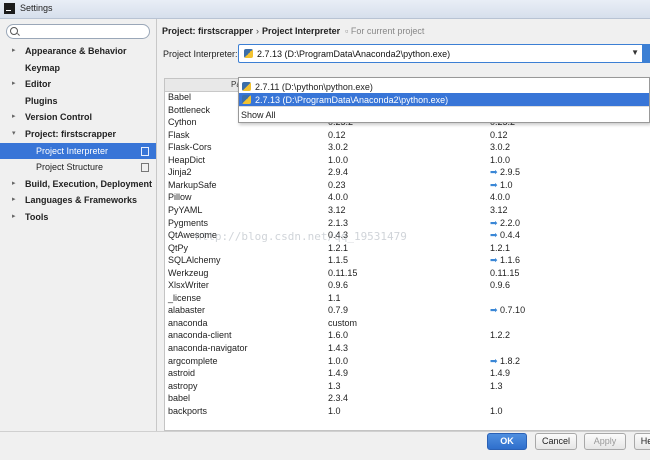 The width and height of the screenshot is (650, 460). What do you see at coordinates (642, 441) in the screenshot?
I see `help-button: Help` at bounding box center [642, 441].